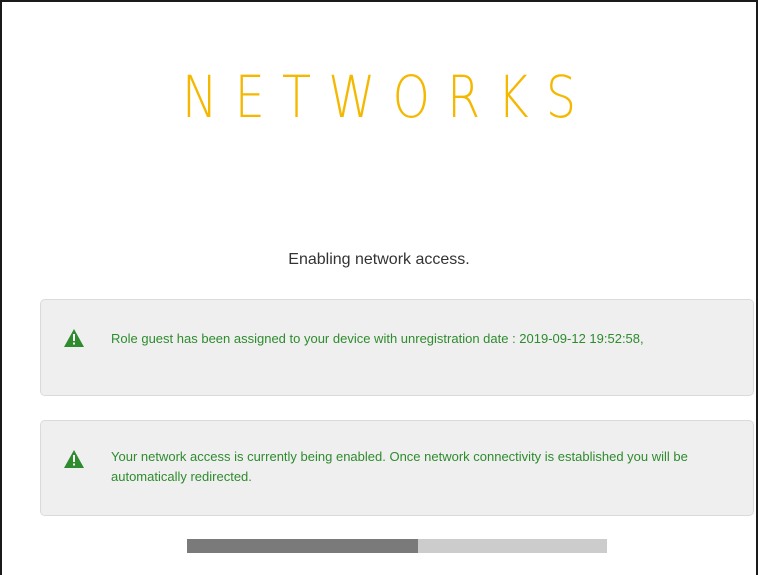 The image size is (758, 575). I want to click on networks-logo: NETWORKS, so click(387, 97).